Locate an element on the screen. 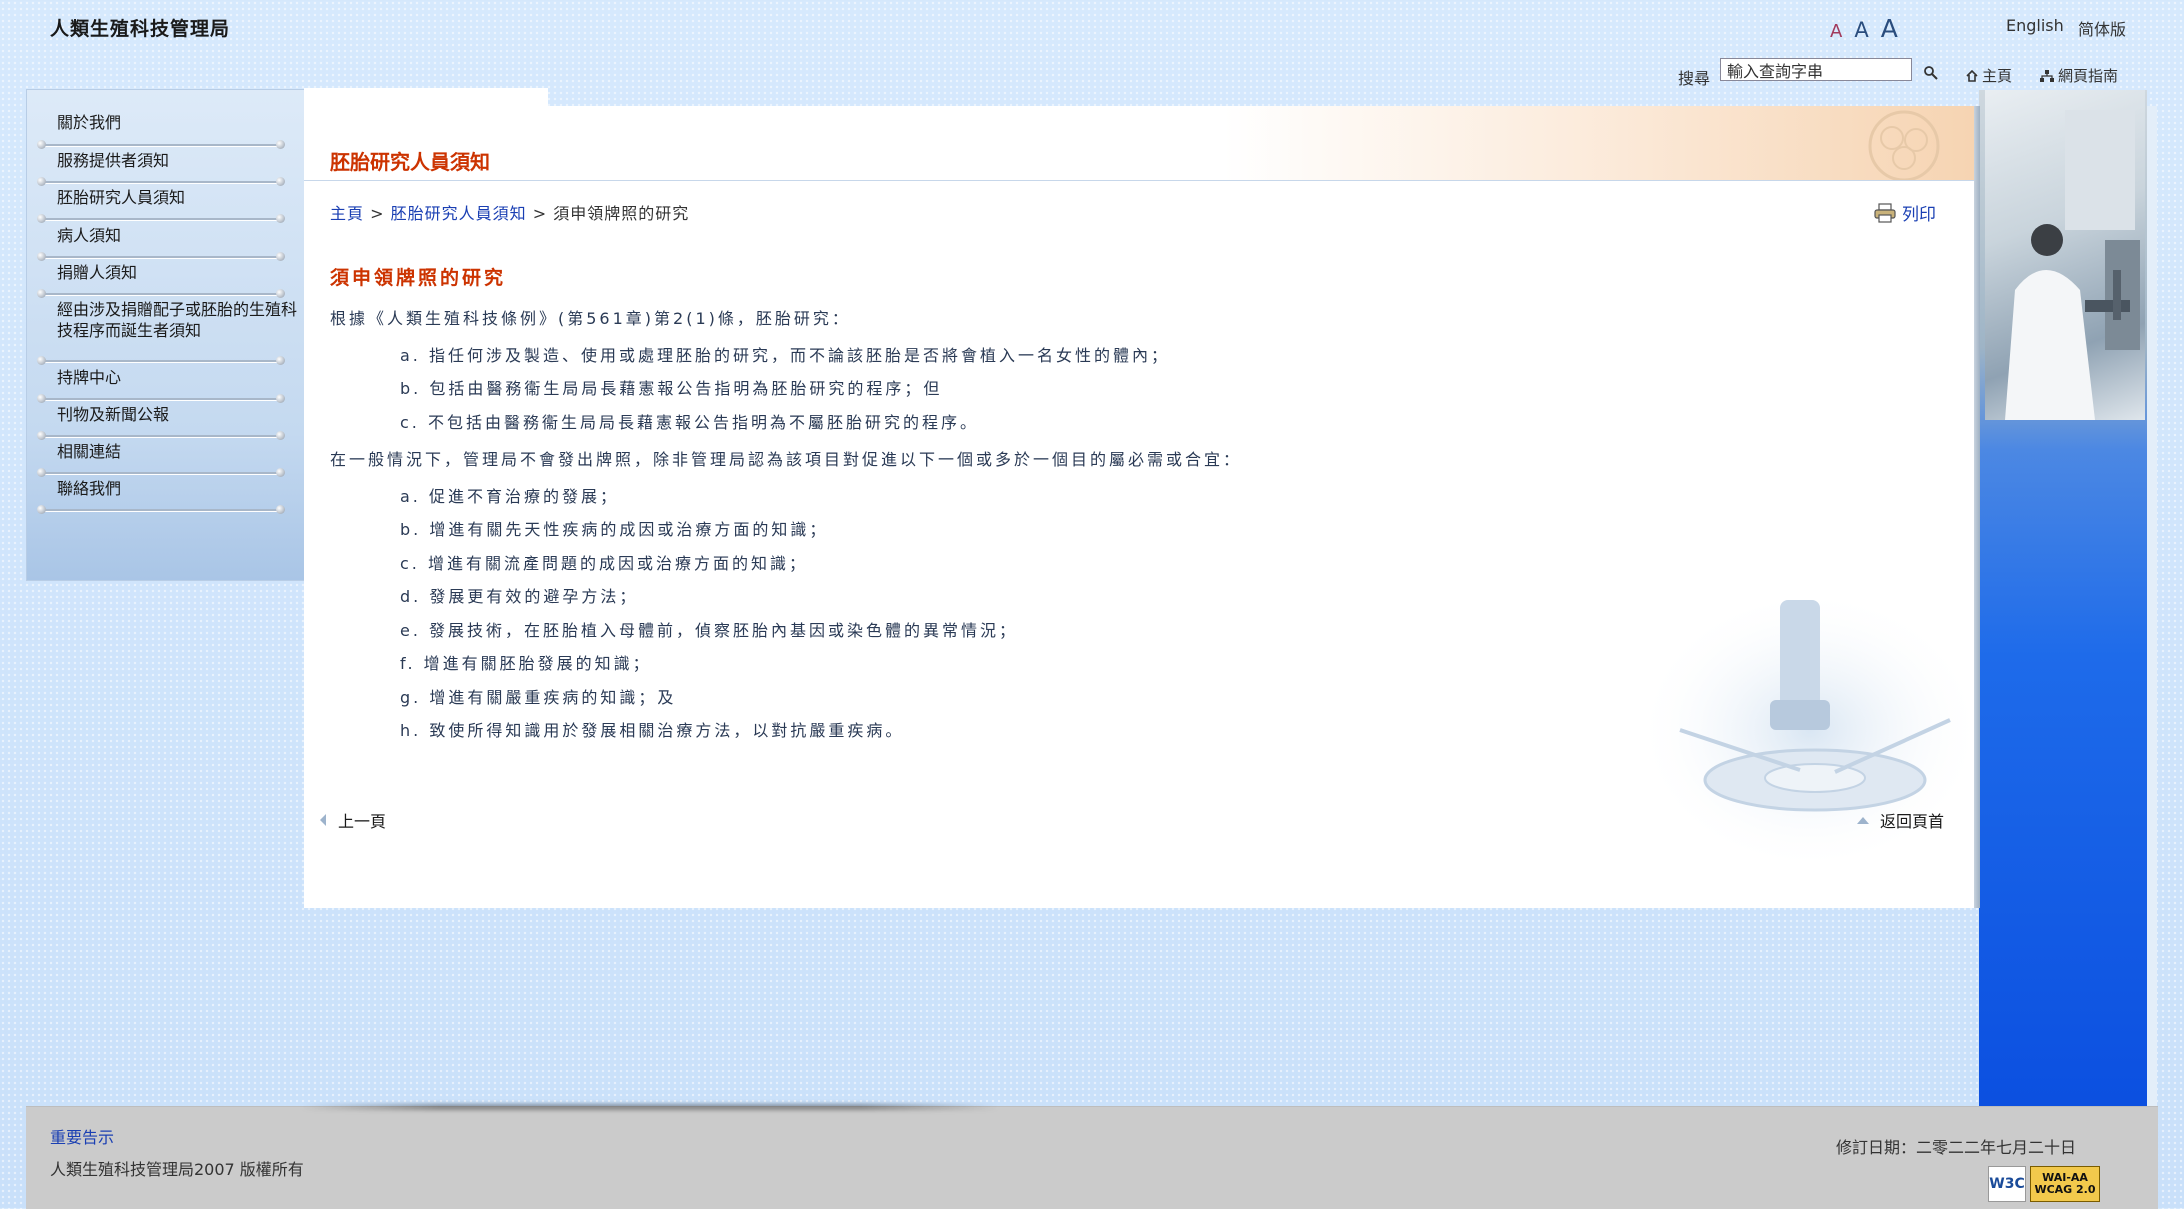 This screenshot has height=1209, width=2184. content-tab is located at coordinates (426, 98).